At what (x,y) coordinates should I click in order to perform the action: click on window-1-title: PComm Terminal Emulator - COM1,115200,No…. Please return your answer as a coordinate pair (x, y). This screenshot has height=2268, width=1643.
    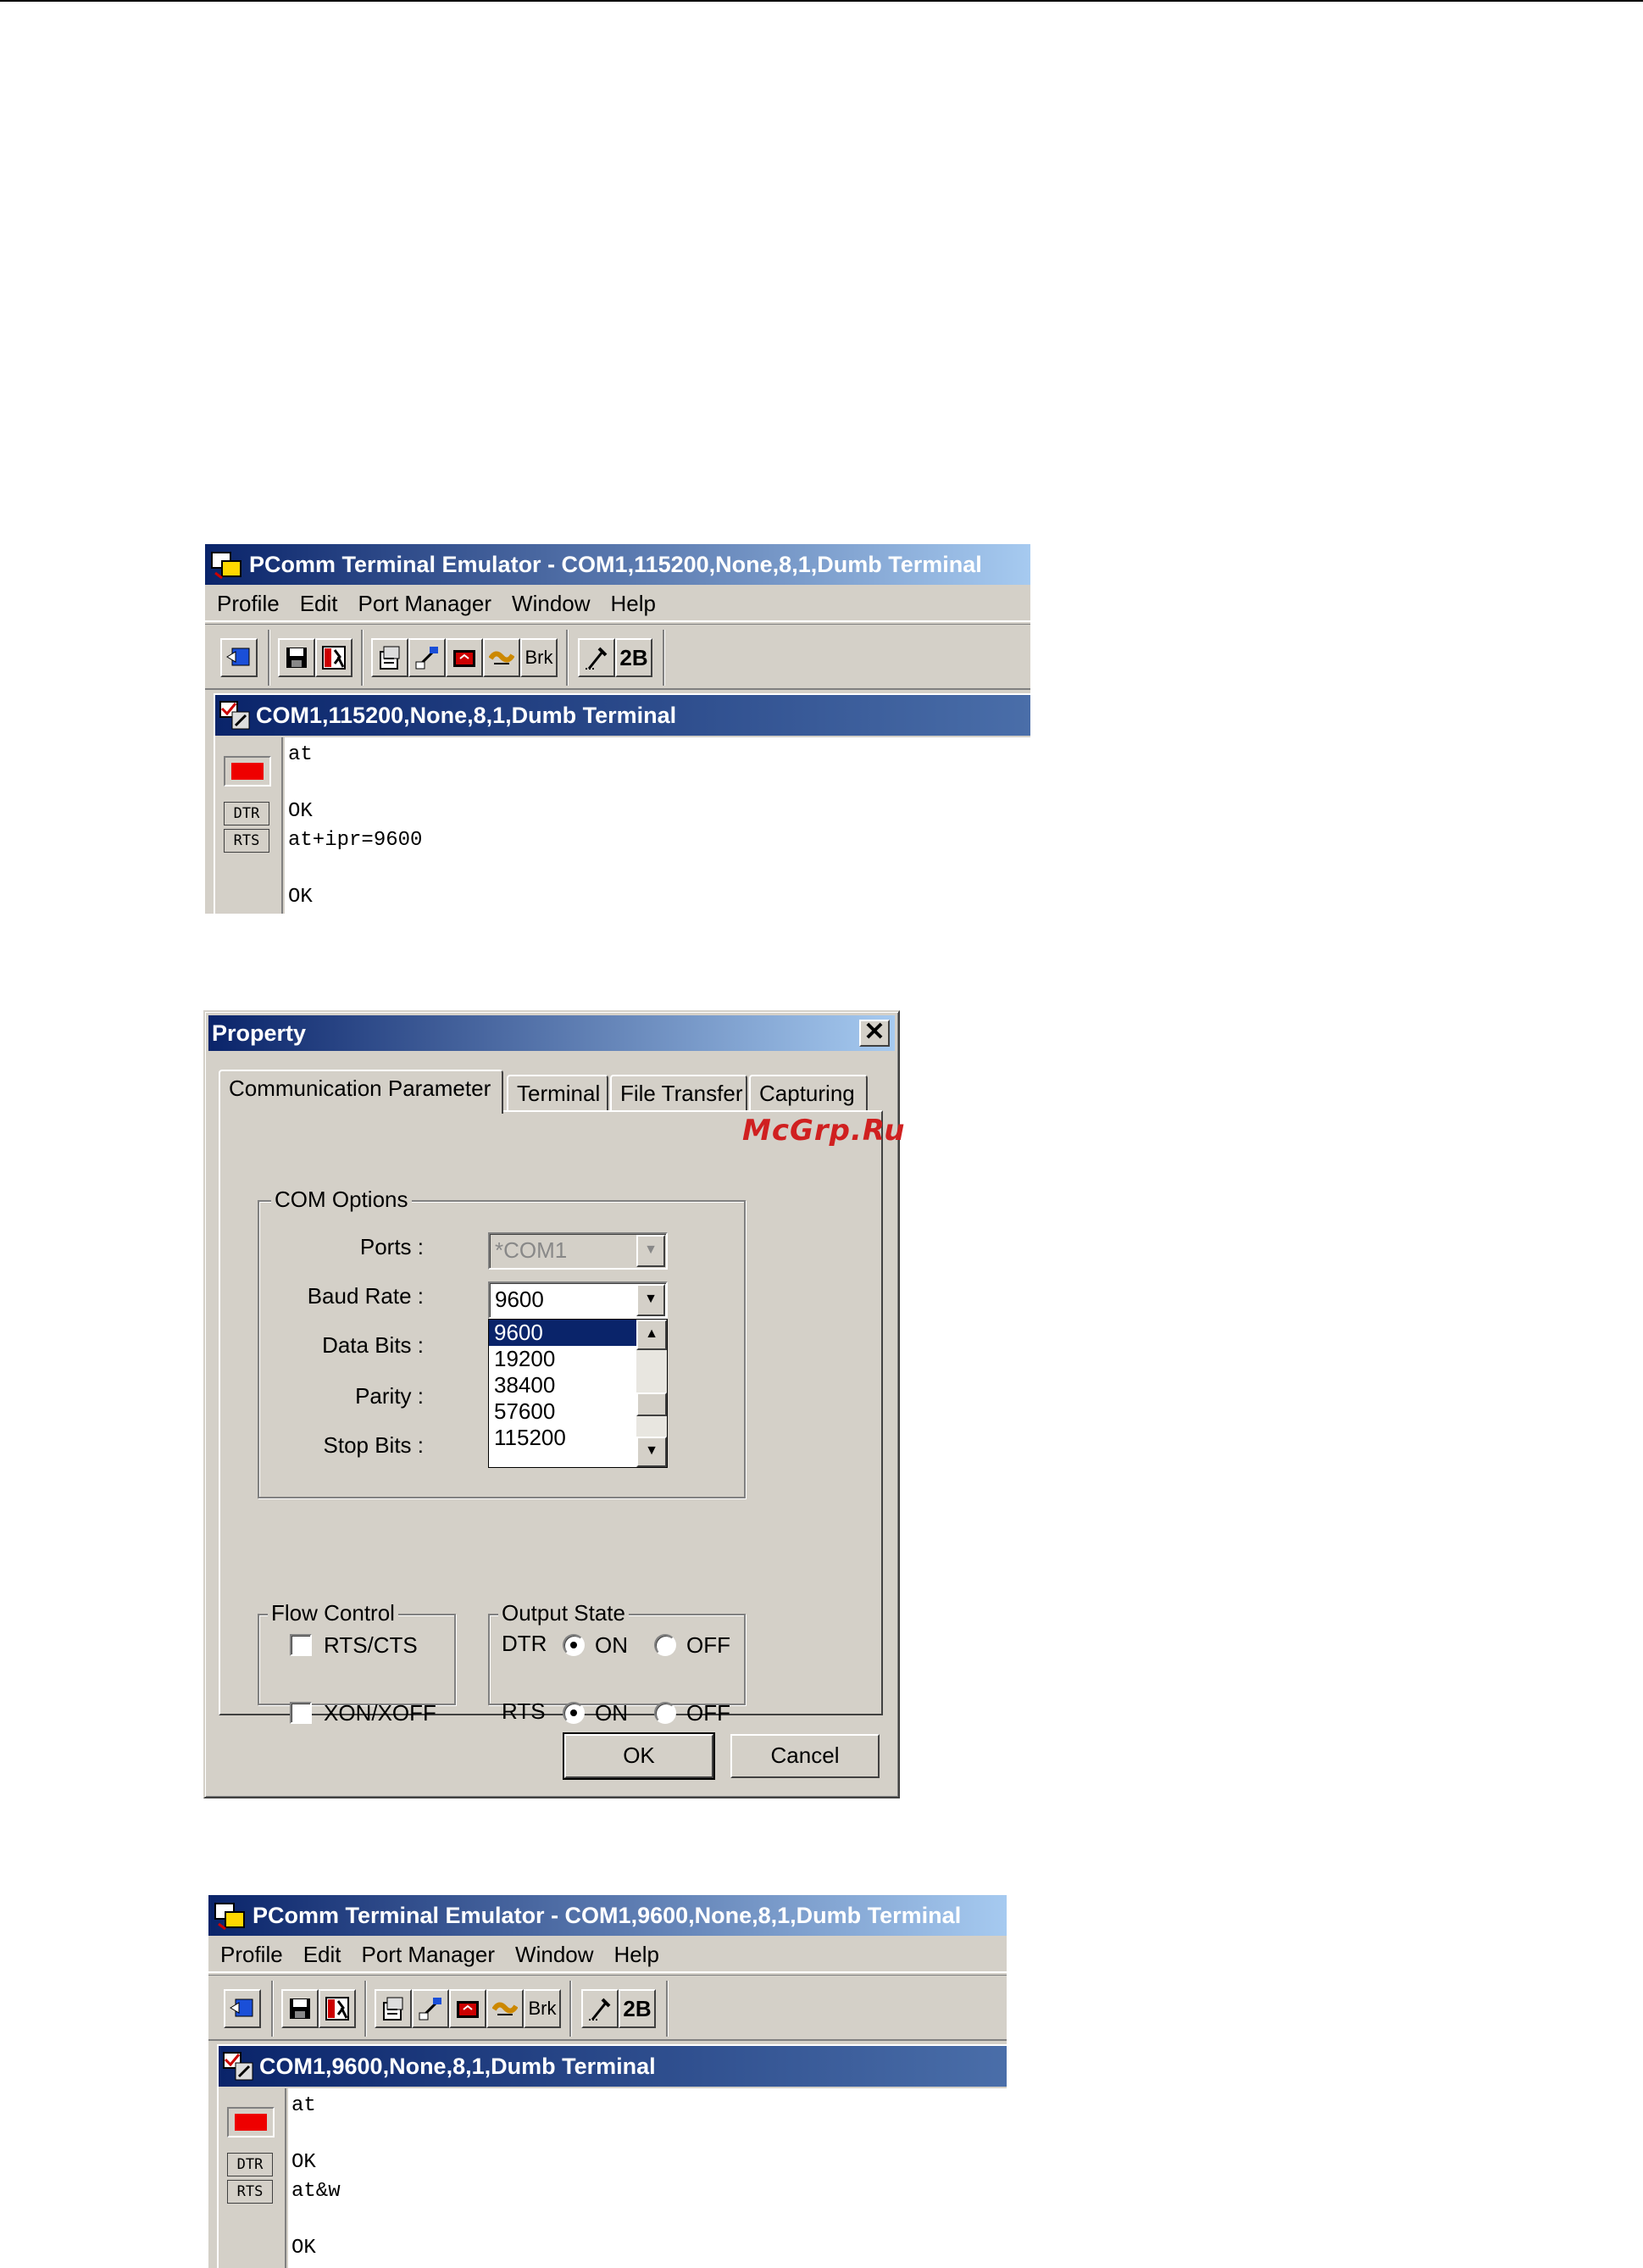
    Looking at the image, I should click on (615, 565).